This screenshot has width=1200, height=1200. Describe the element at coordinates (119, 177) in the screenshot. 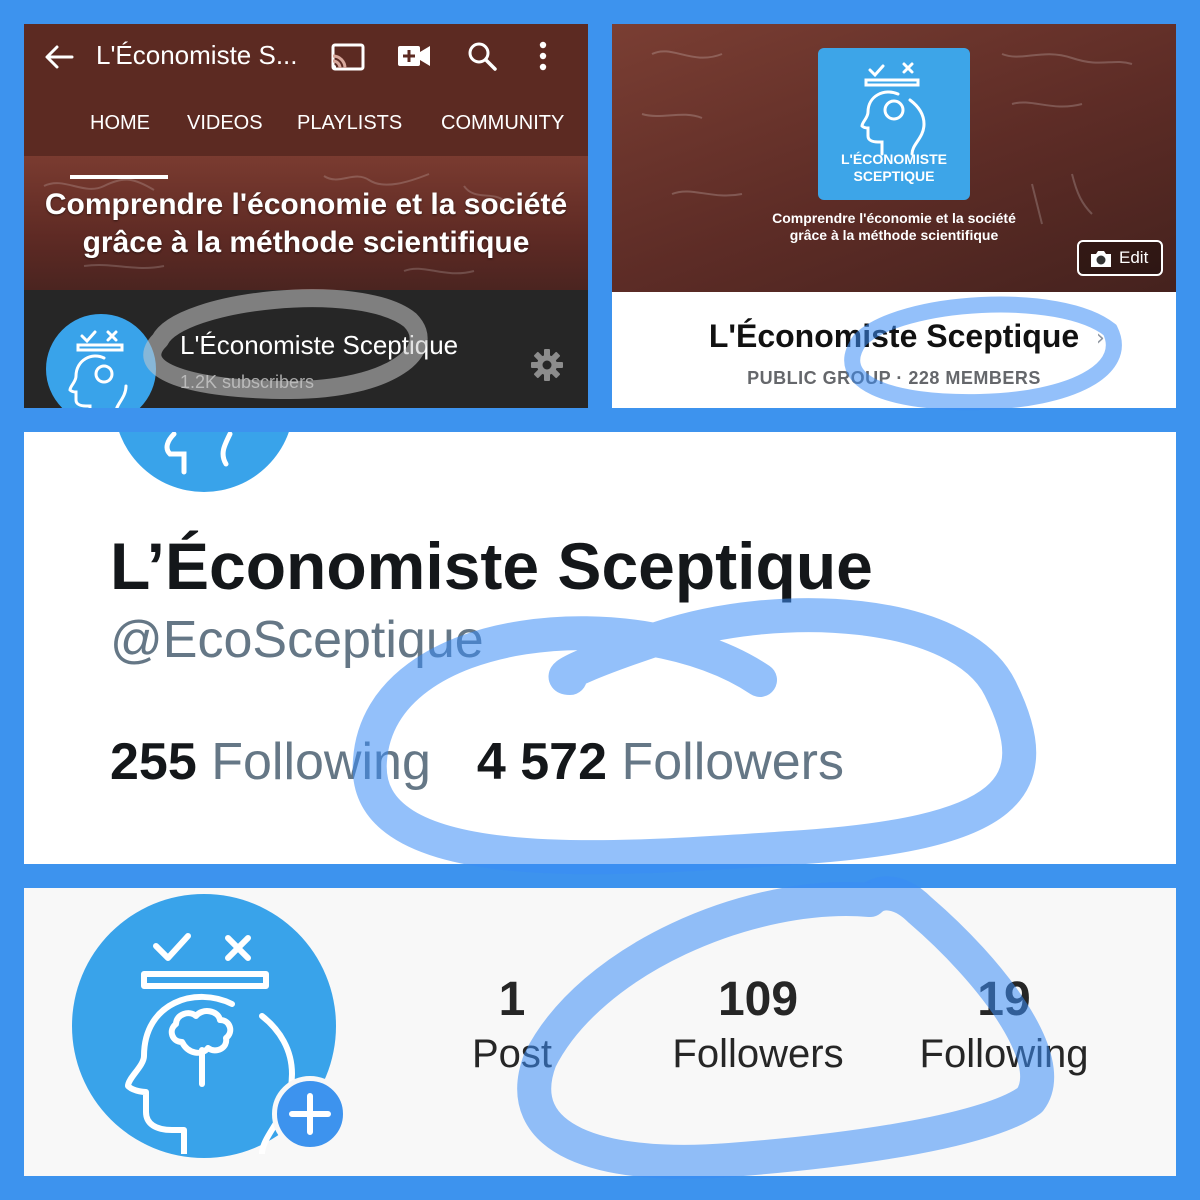

I see `active-tab-indicator` at that location.